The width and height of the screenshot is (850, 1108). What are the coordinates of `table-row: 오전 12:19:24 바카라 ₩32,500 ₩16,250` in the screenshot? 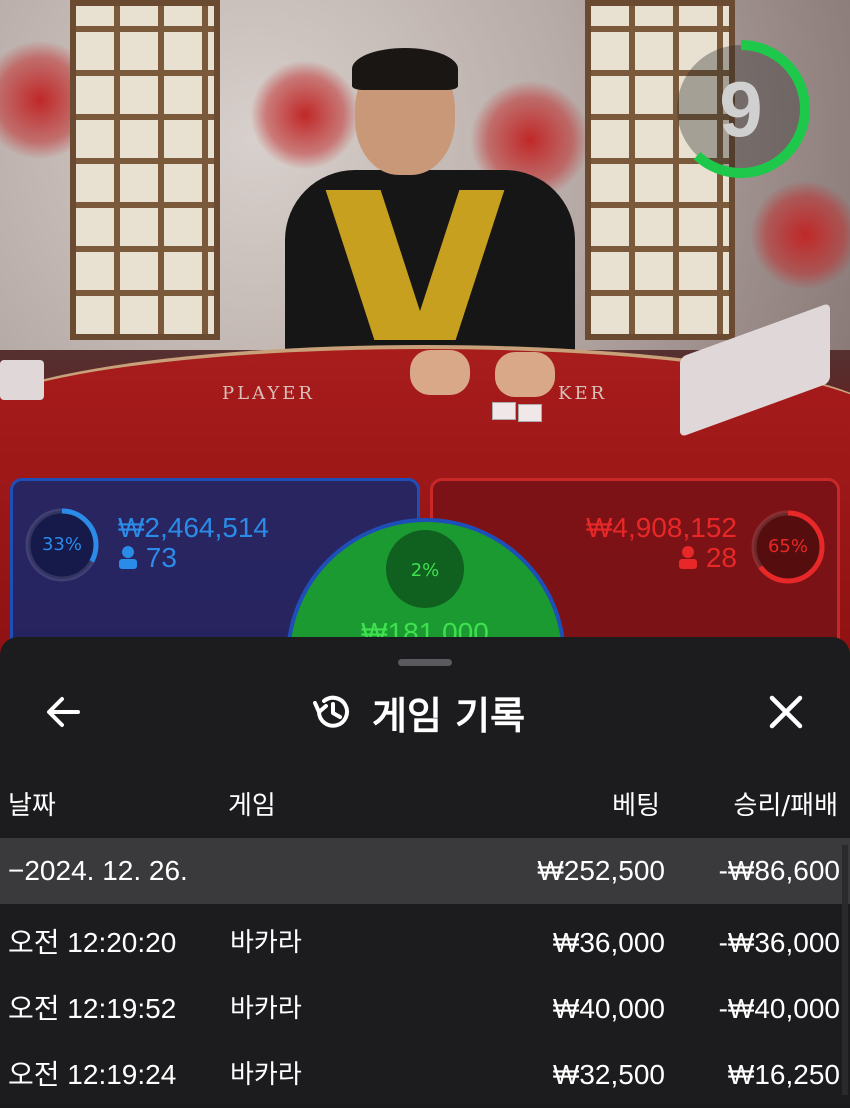 It's located at (425, 1075).